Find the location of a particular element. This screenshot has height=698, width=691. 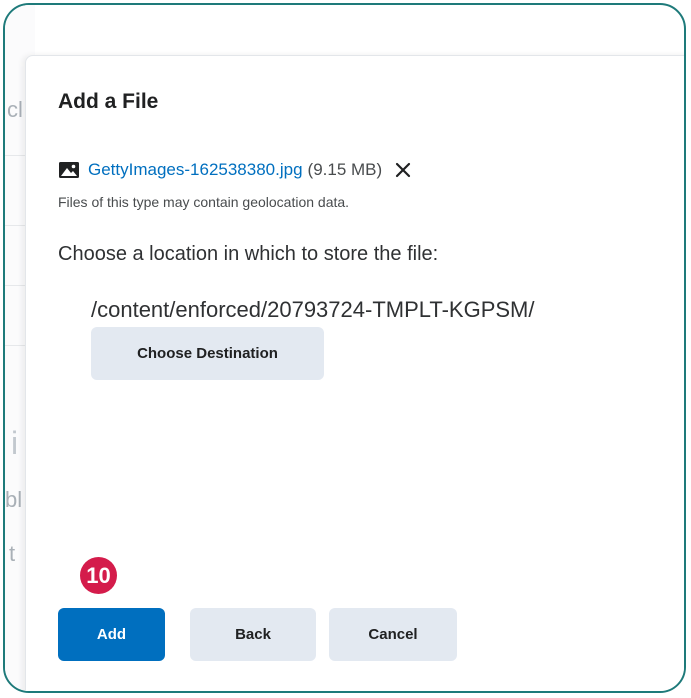

back-button: Back is located at coordinates (253, 634).